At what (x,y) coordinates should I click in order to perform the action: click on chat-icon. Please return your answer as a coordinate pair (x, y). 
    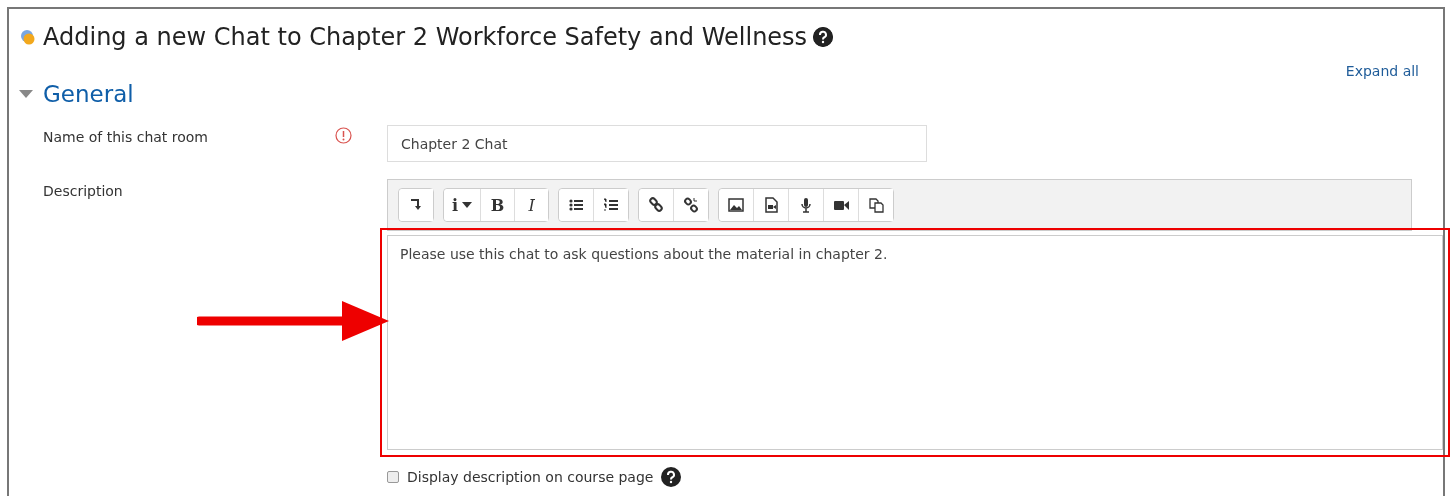
    Looking at the image, I should click on (28, 37).